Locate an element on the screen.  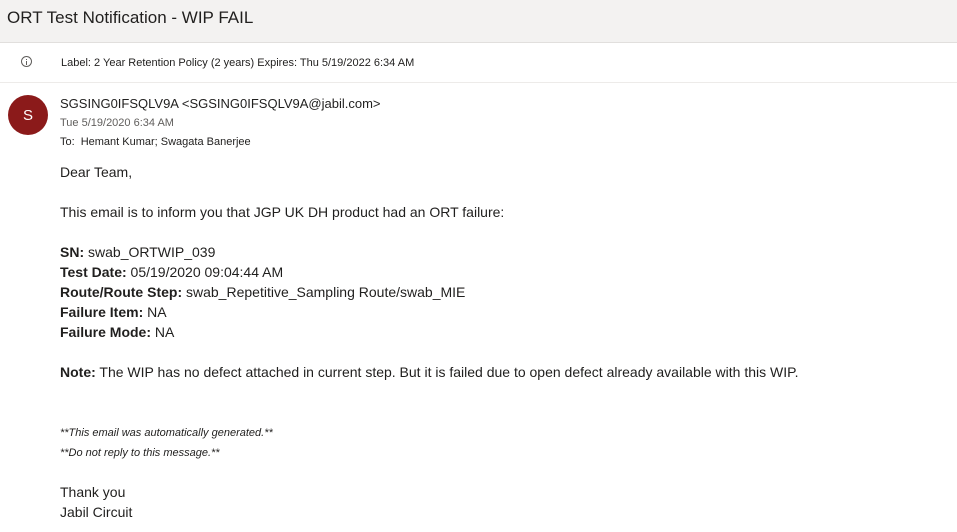
field-failure-item: Failure Item: NA is located at coordinates (113, 312).